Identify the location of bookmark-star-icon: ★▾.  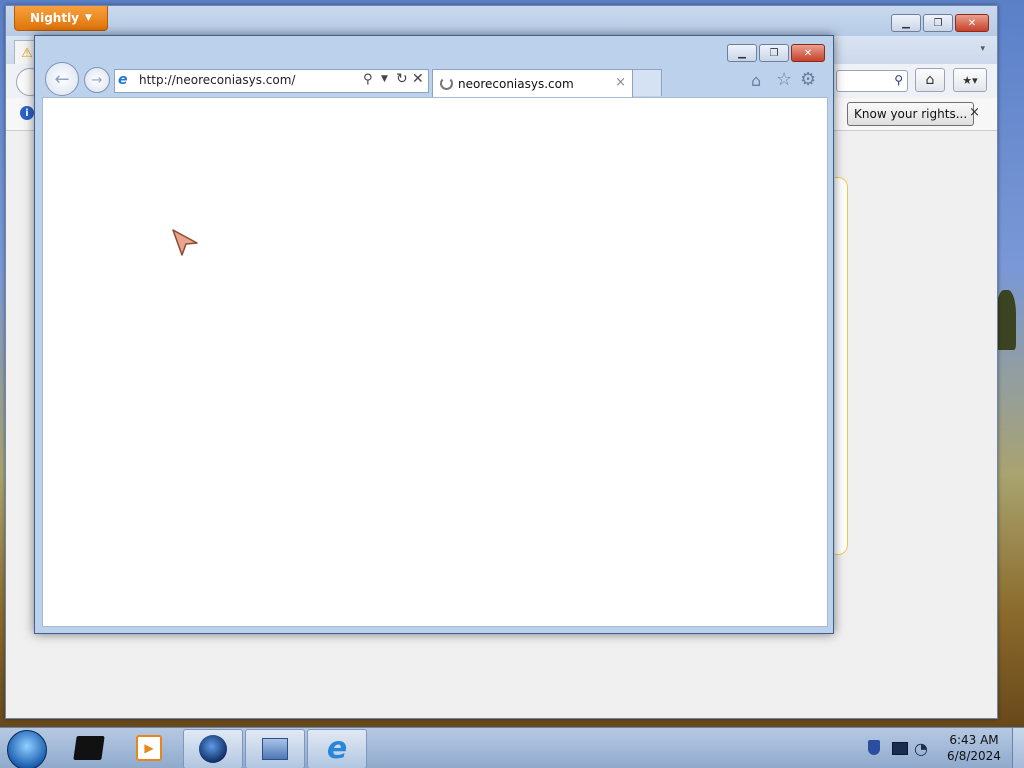
(970, 80).